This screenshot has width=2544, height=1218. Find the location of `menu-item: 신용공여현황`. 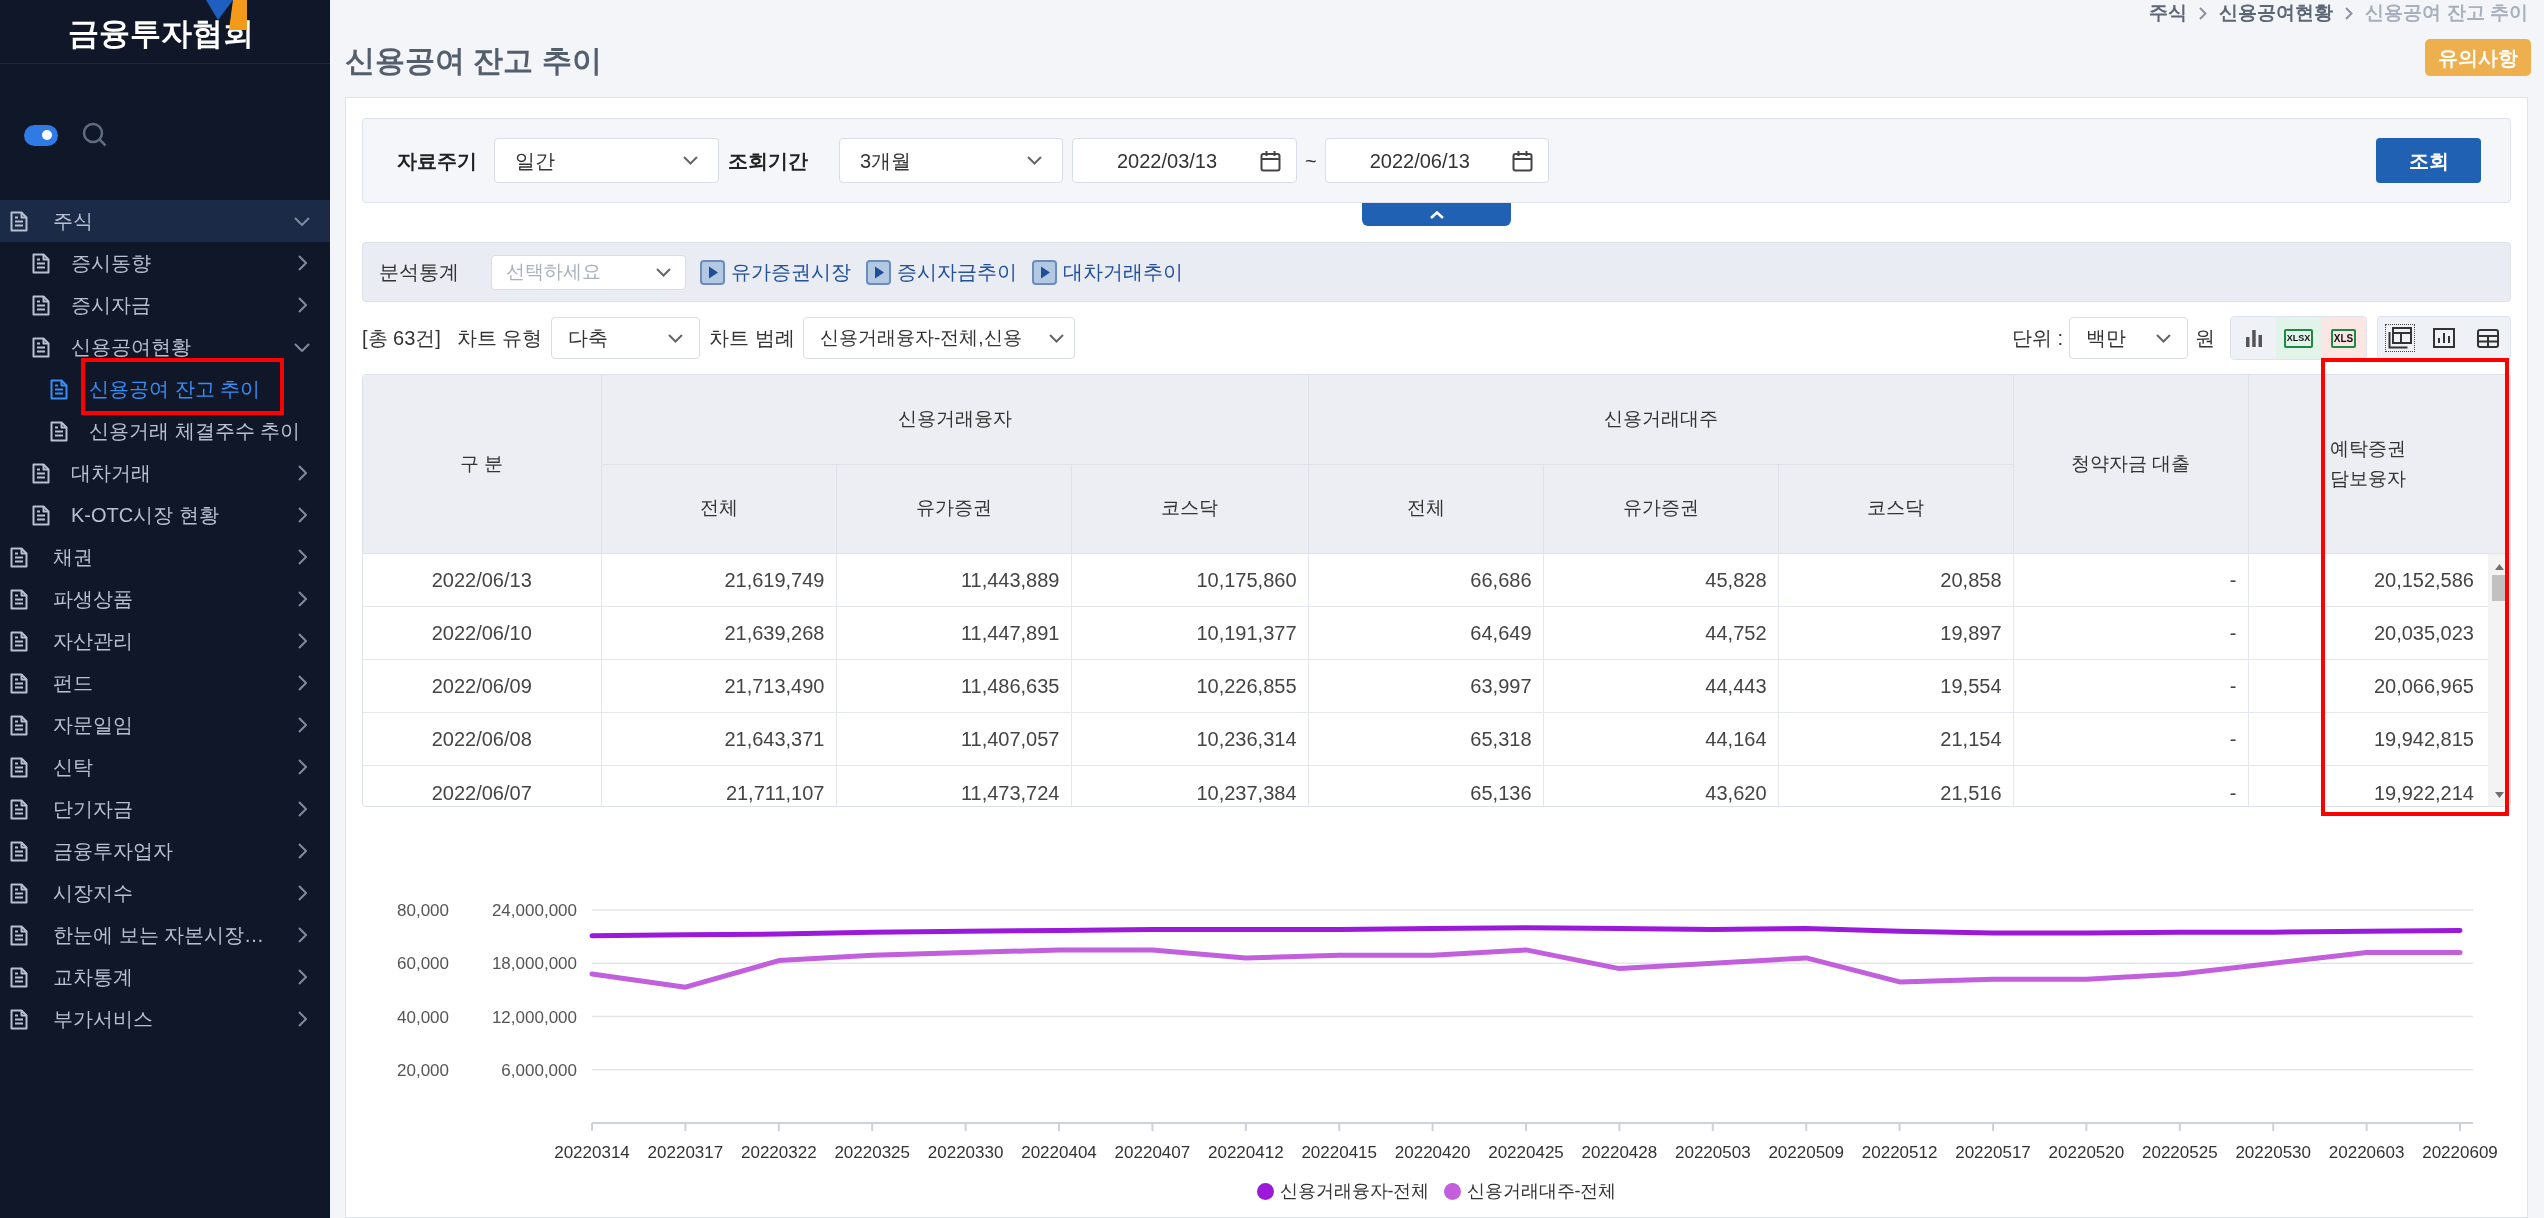

menu-item: 신용공여현황 is located at coordinates (165, 347).